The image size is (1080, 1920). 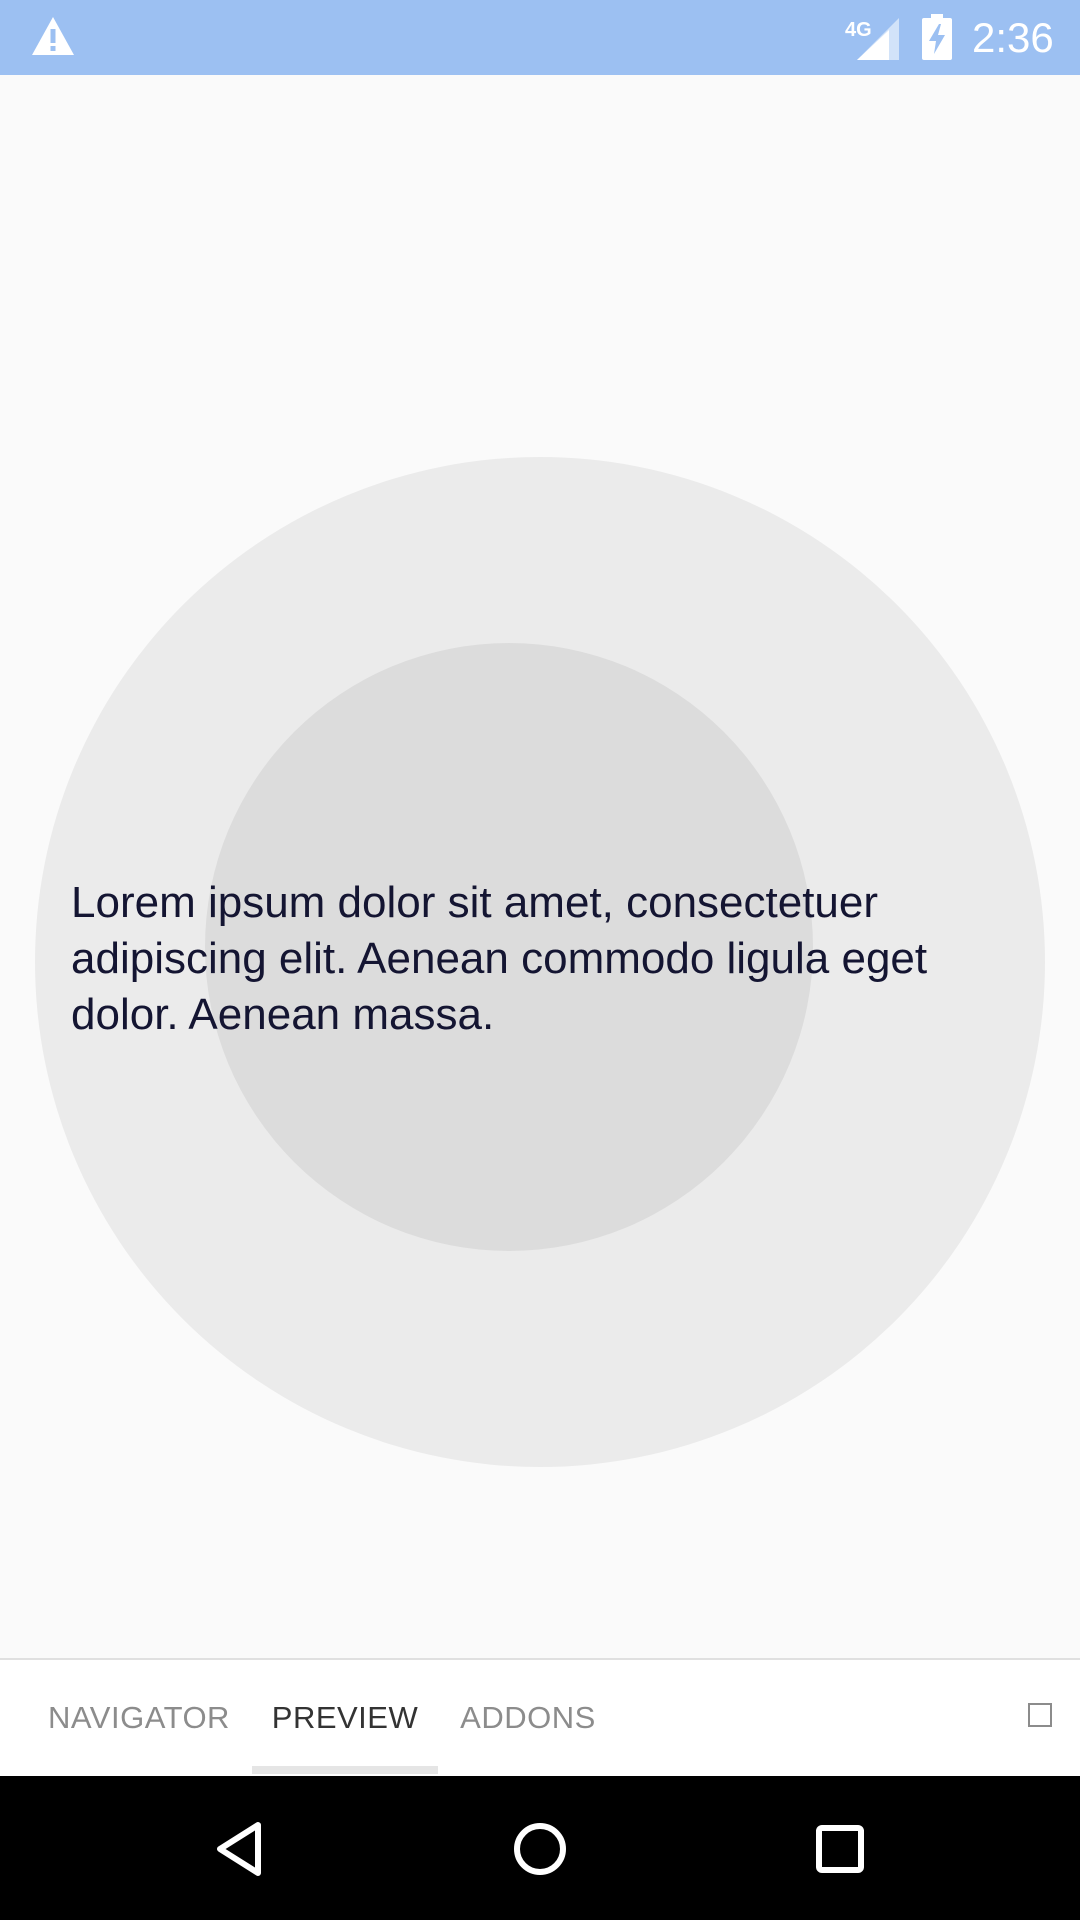 I want to click on home-icon, so click(x=540, y=1849).